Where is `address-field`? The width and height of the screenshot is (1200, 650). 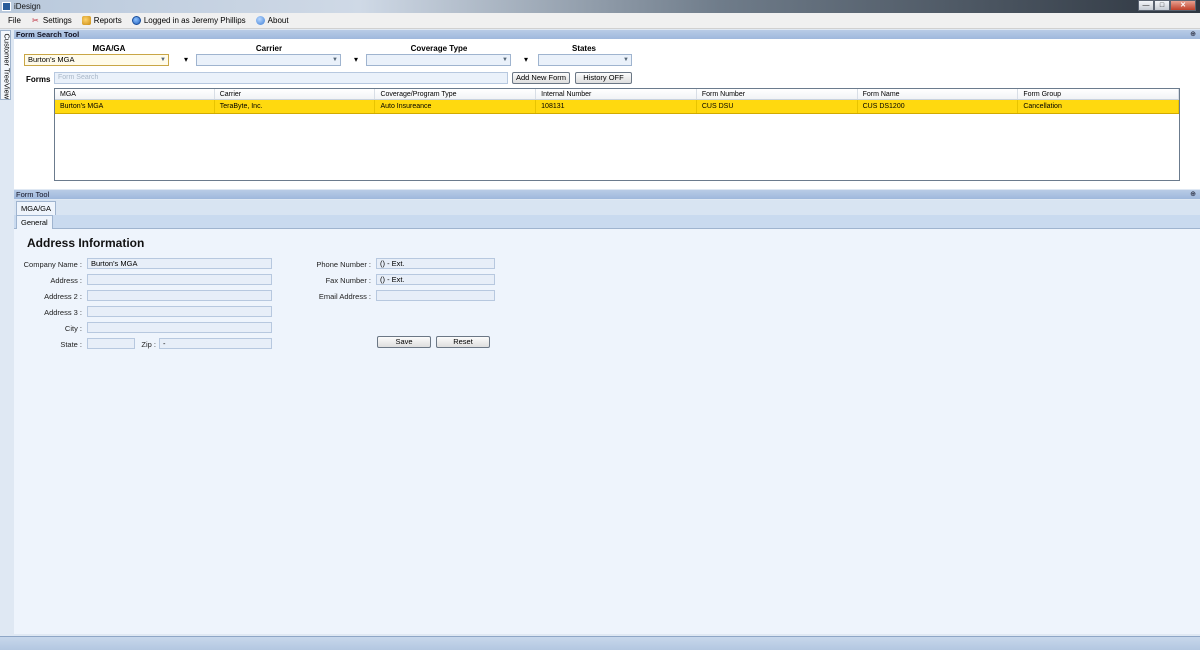 address-field is located at coordinates (179, 279).